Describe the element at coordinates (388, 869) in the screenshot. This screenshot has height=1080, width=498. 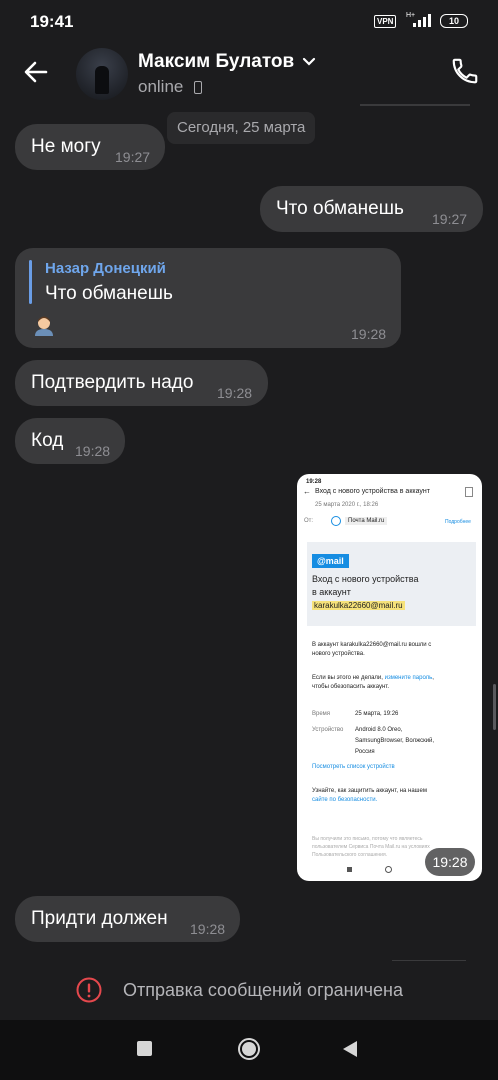
I see `shot-nav-home-icon` at that location.